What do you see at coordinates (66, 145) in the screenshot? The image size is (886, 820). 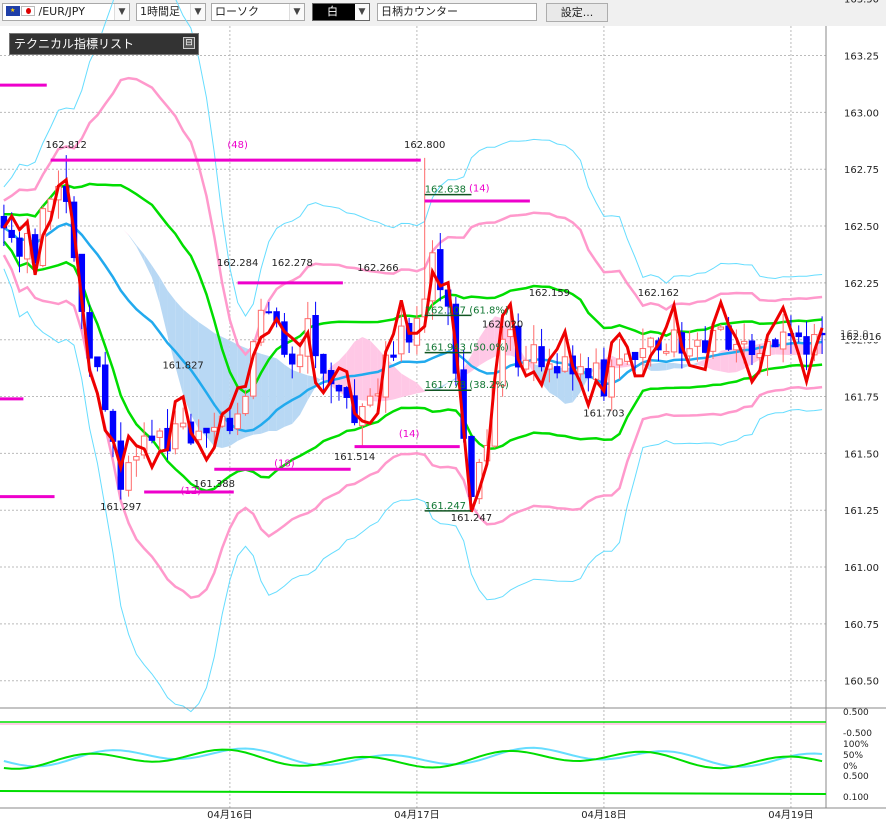 I see `price-label: 162.812` at bounding box center [66, 145].